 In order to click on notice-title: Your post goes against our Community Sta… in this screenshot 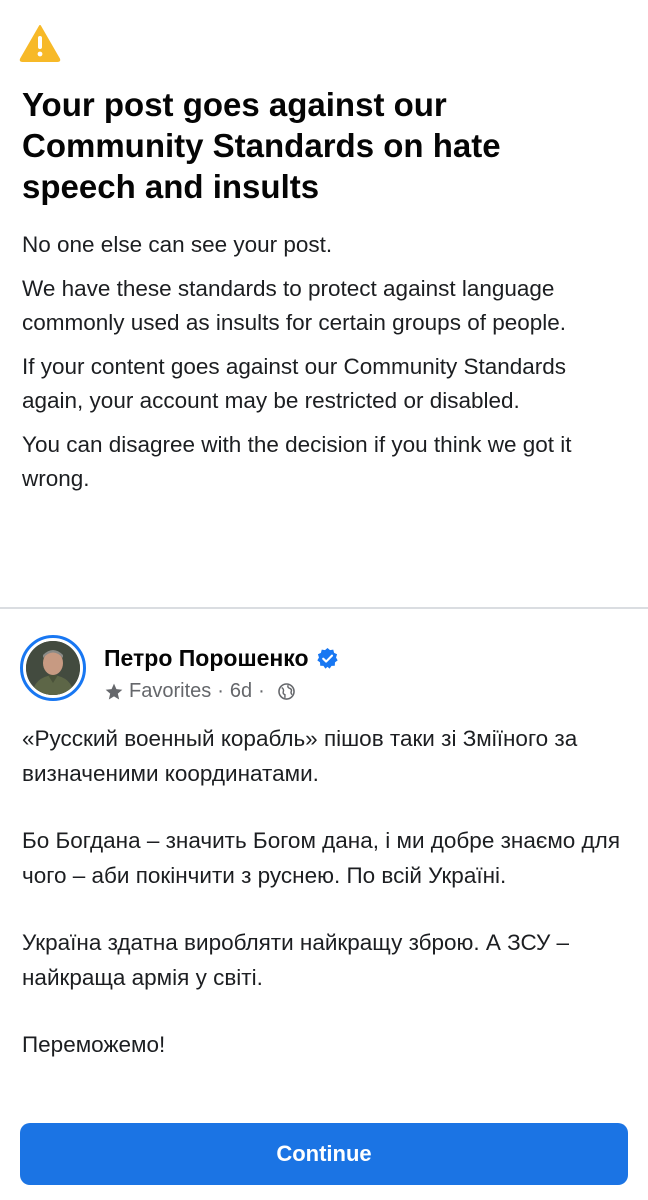, I will do `click(261, 145)`.